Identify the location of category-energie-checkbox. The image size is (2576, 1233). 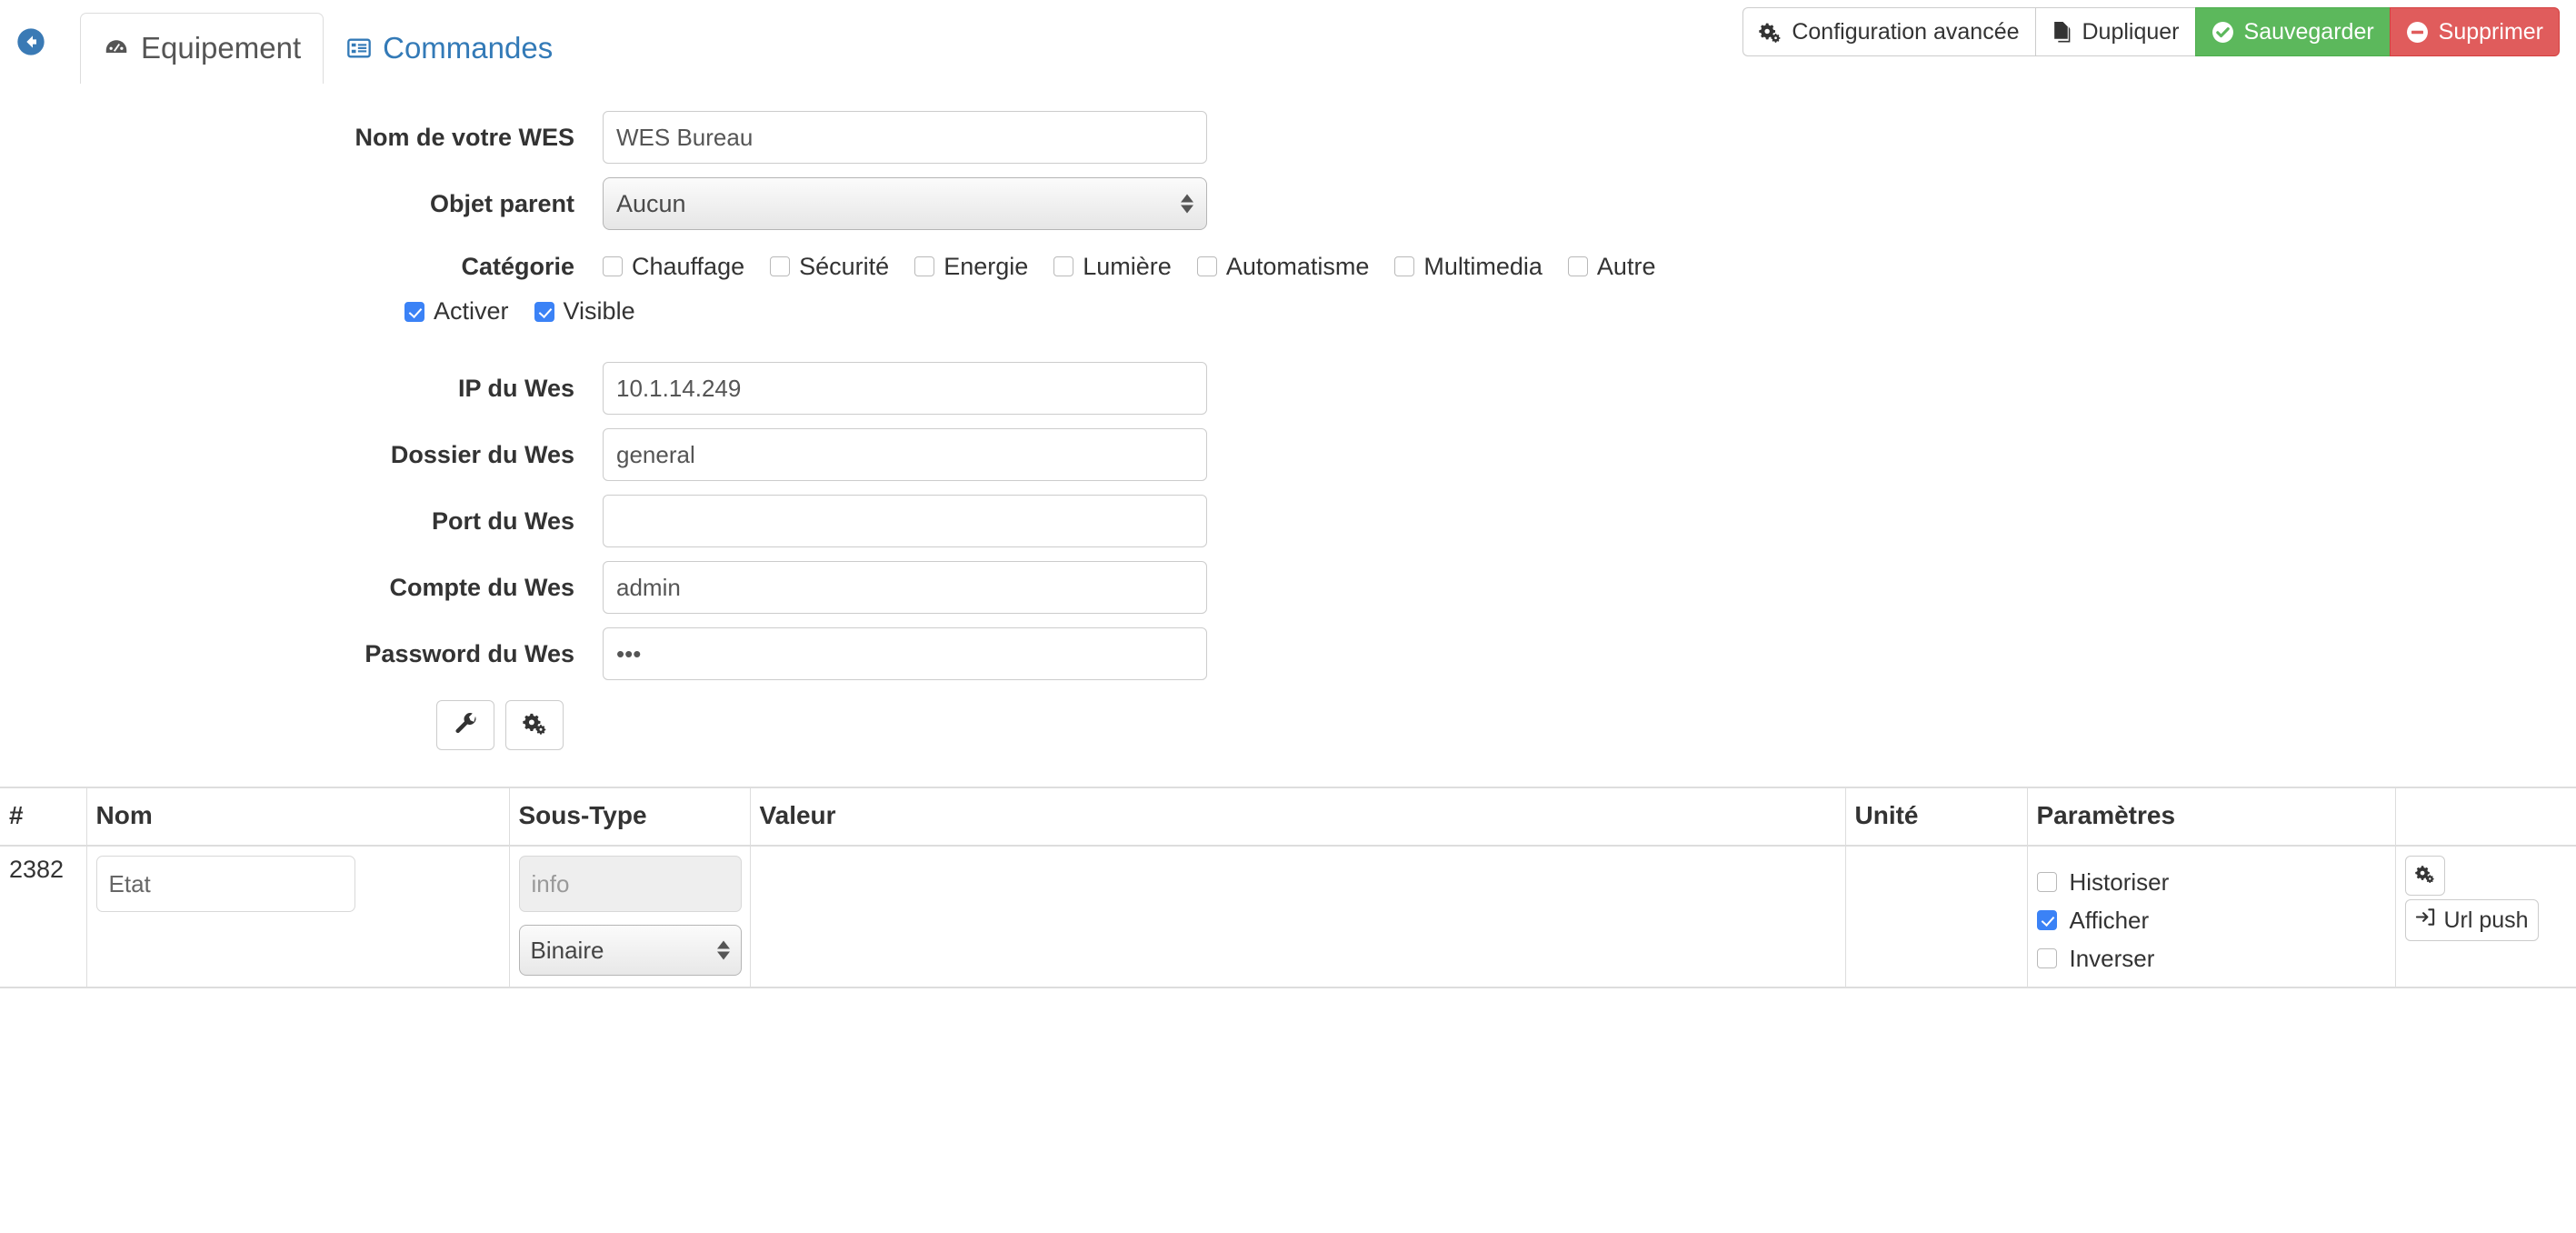
(924, 266).